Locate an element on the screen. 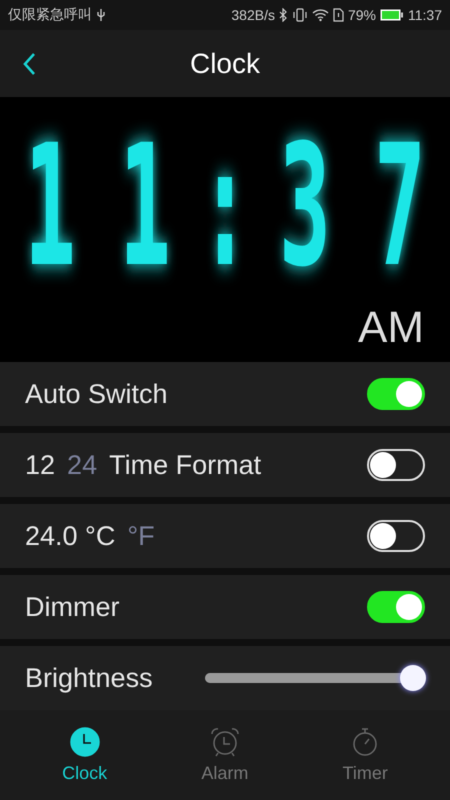 The height and width of the screenshot is (800, 450). network-speed: 382B/s is located at coordinates (253, 15).